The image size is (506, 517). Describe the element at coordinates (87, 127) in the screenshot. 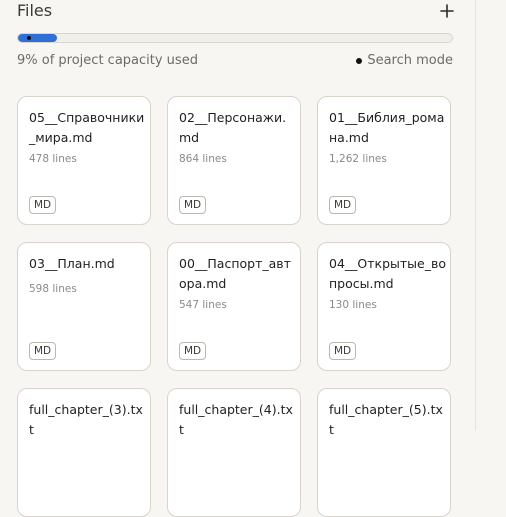

I see `file-name: 05__Справочники_мира.md` at that location.